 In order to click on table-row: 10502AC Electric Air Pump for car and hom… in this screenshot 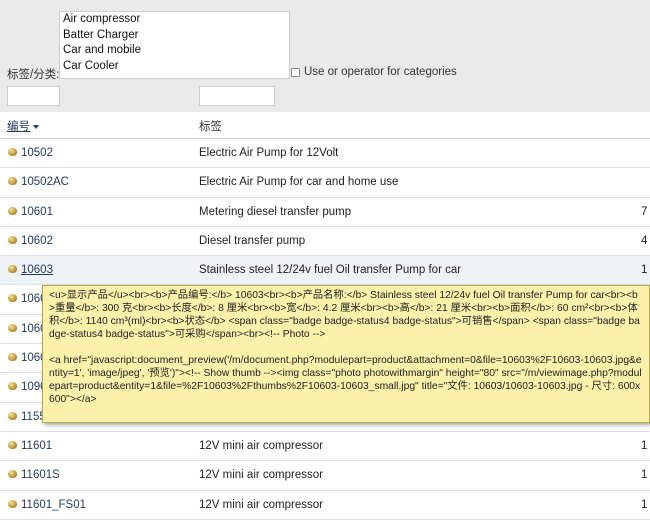, I will do `click(325, 183)`.